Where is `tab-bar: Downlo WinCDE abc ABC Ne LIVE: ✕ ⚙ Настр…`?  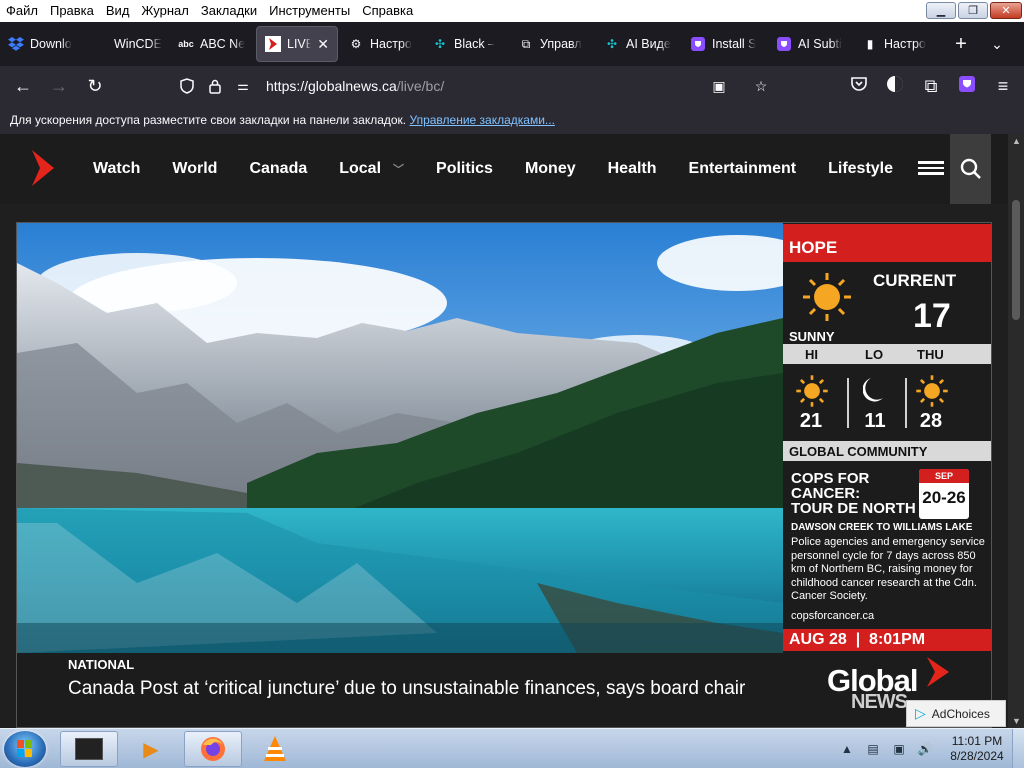 tab-bar: Downlo WinCDE abc ABC Ne LIVE: ✕ ⚙ Настр… is located at coordinates (512, 44).